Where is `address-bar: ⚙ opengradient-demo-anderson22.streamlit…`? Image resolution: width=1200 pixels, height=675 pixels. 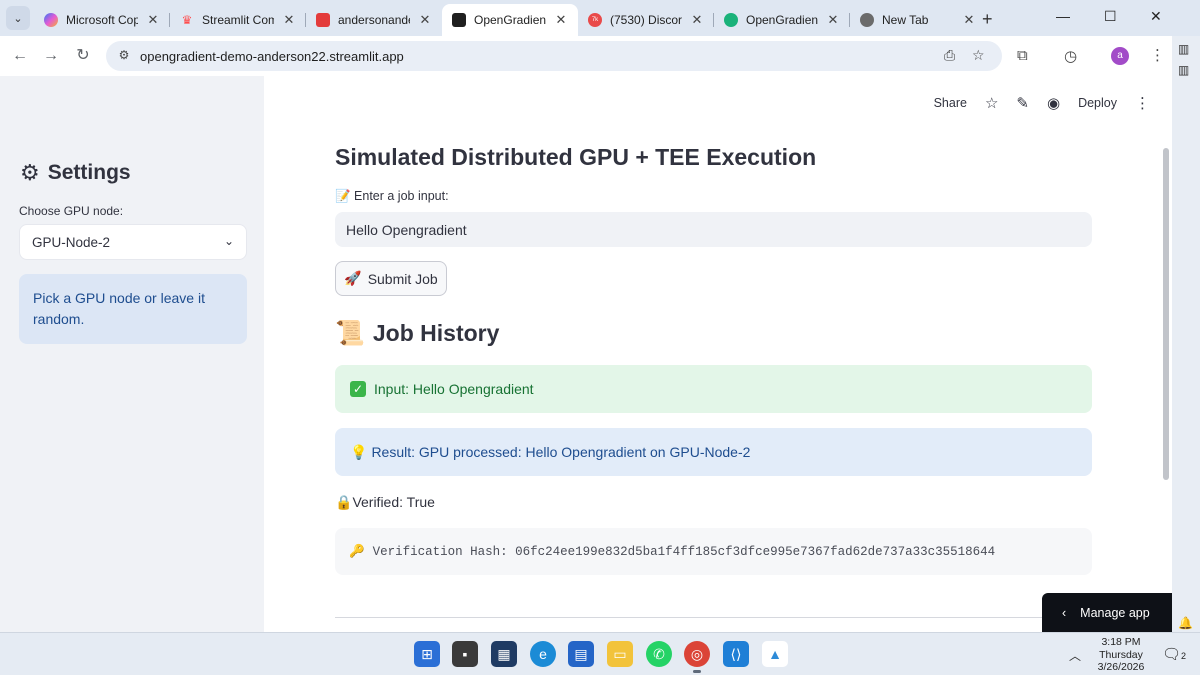 address-bar: ⚙ opengradient-demo-anderson22.streamlit… is located at coordinates (554, 56).